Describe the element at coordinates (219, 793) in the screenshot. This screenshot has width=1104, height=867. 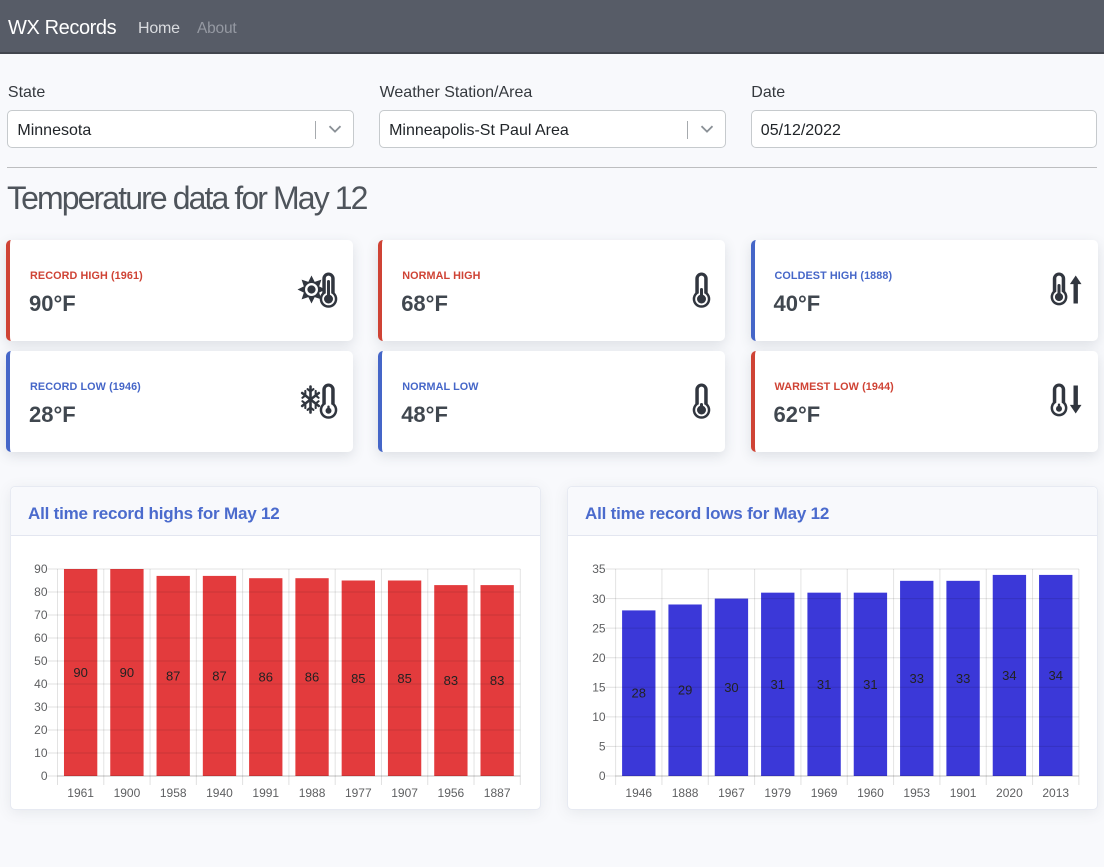
I see `svg-text: 1940` at that location.